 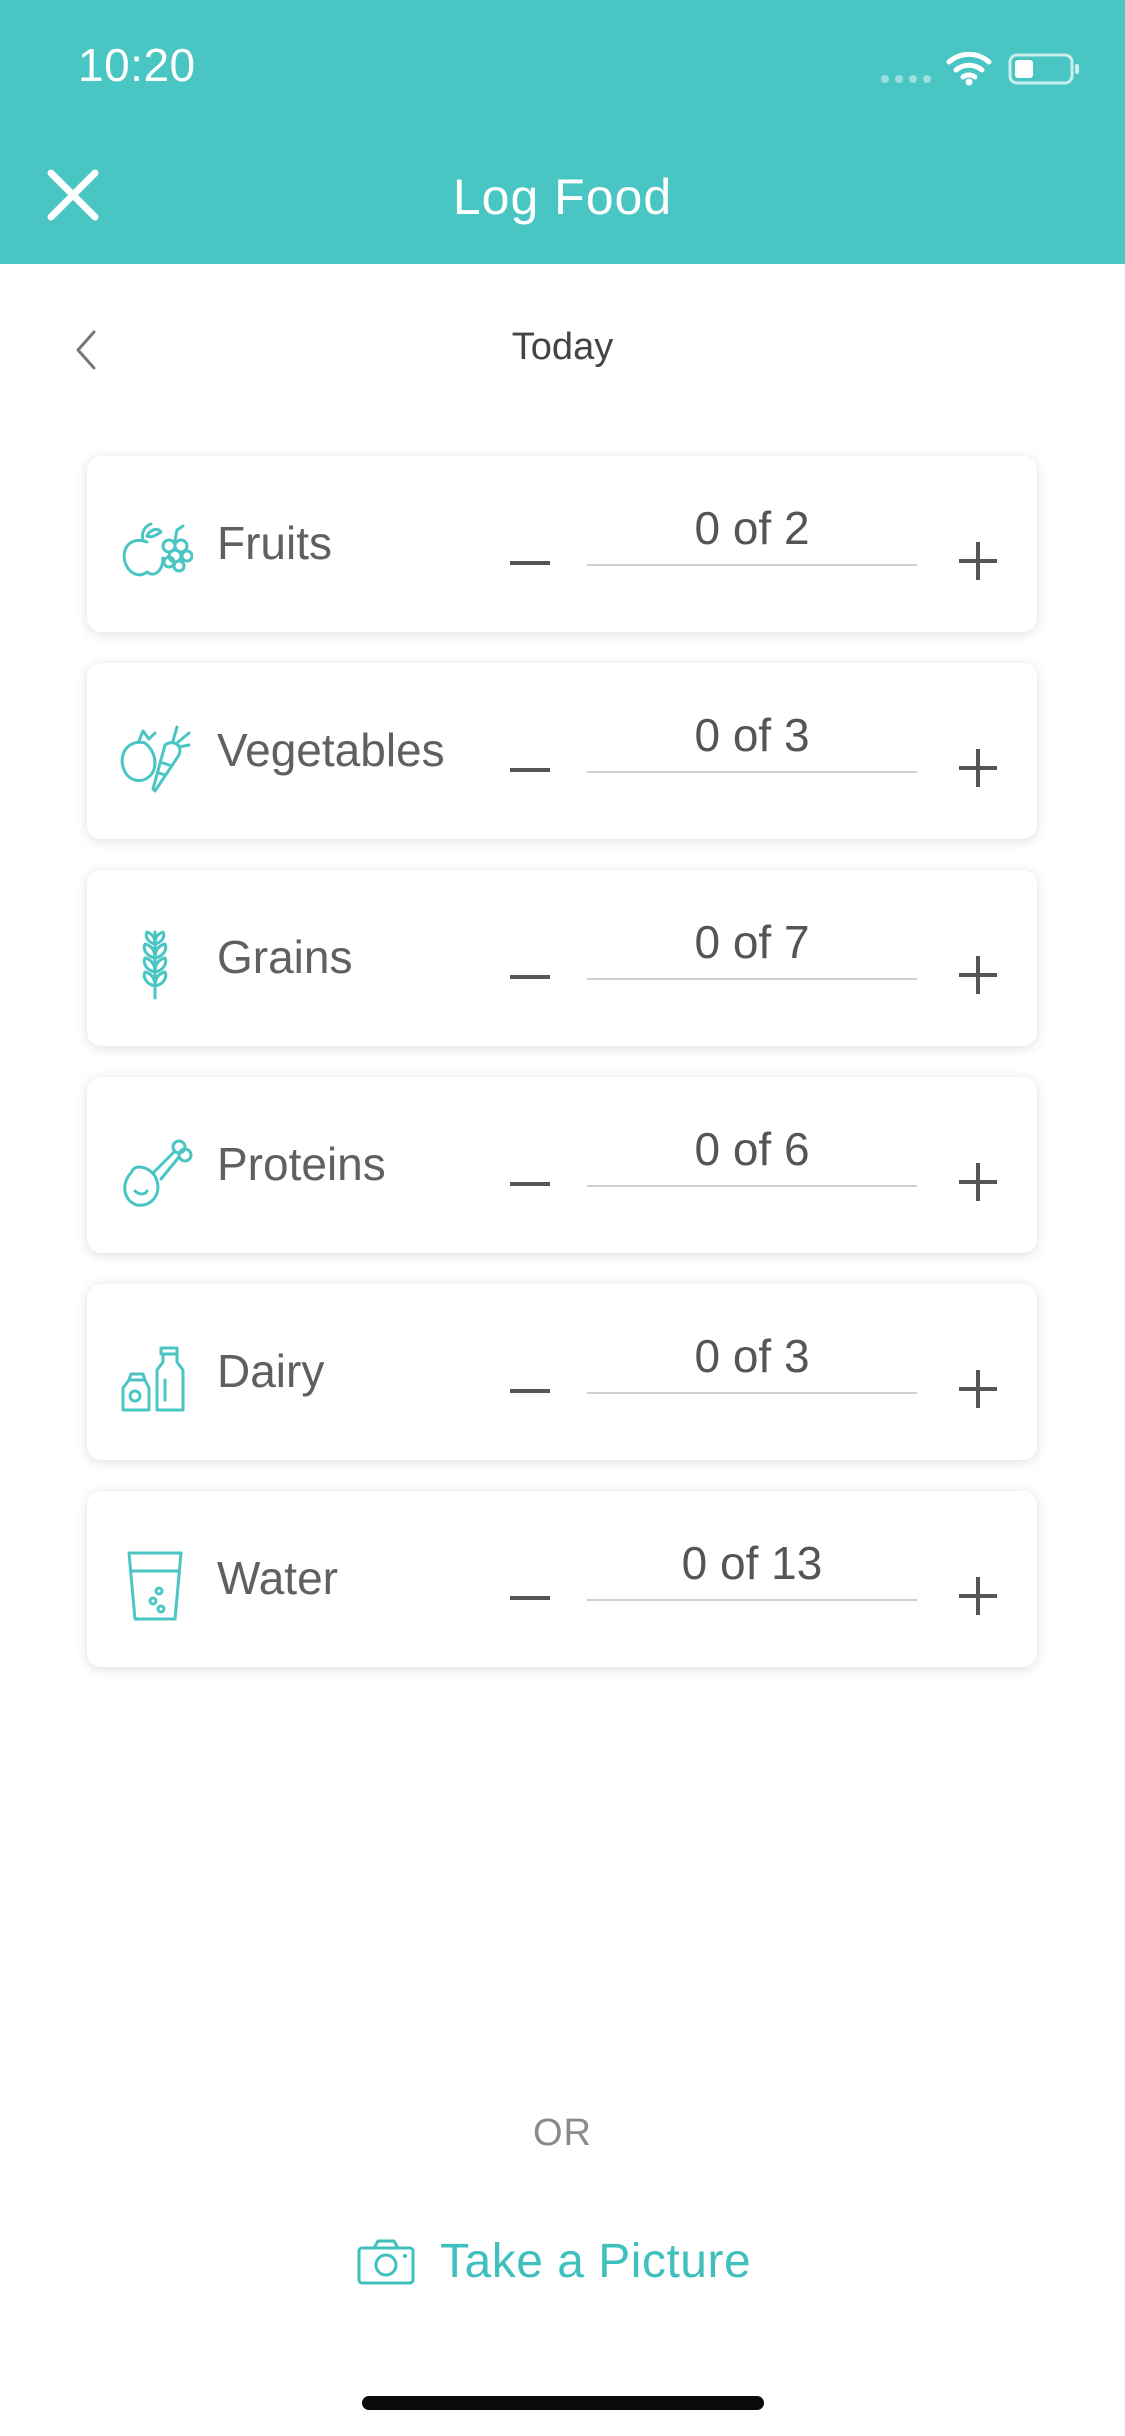 I want to click on food-card-dairy: Dairy 0 of 3, so click(x=562, y=1372).